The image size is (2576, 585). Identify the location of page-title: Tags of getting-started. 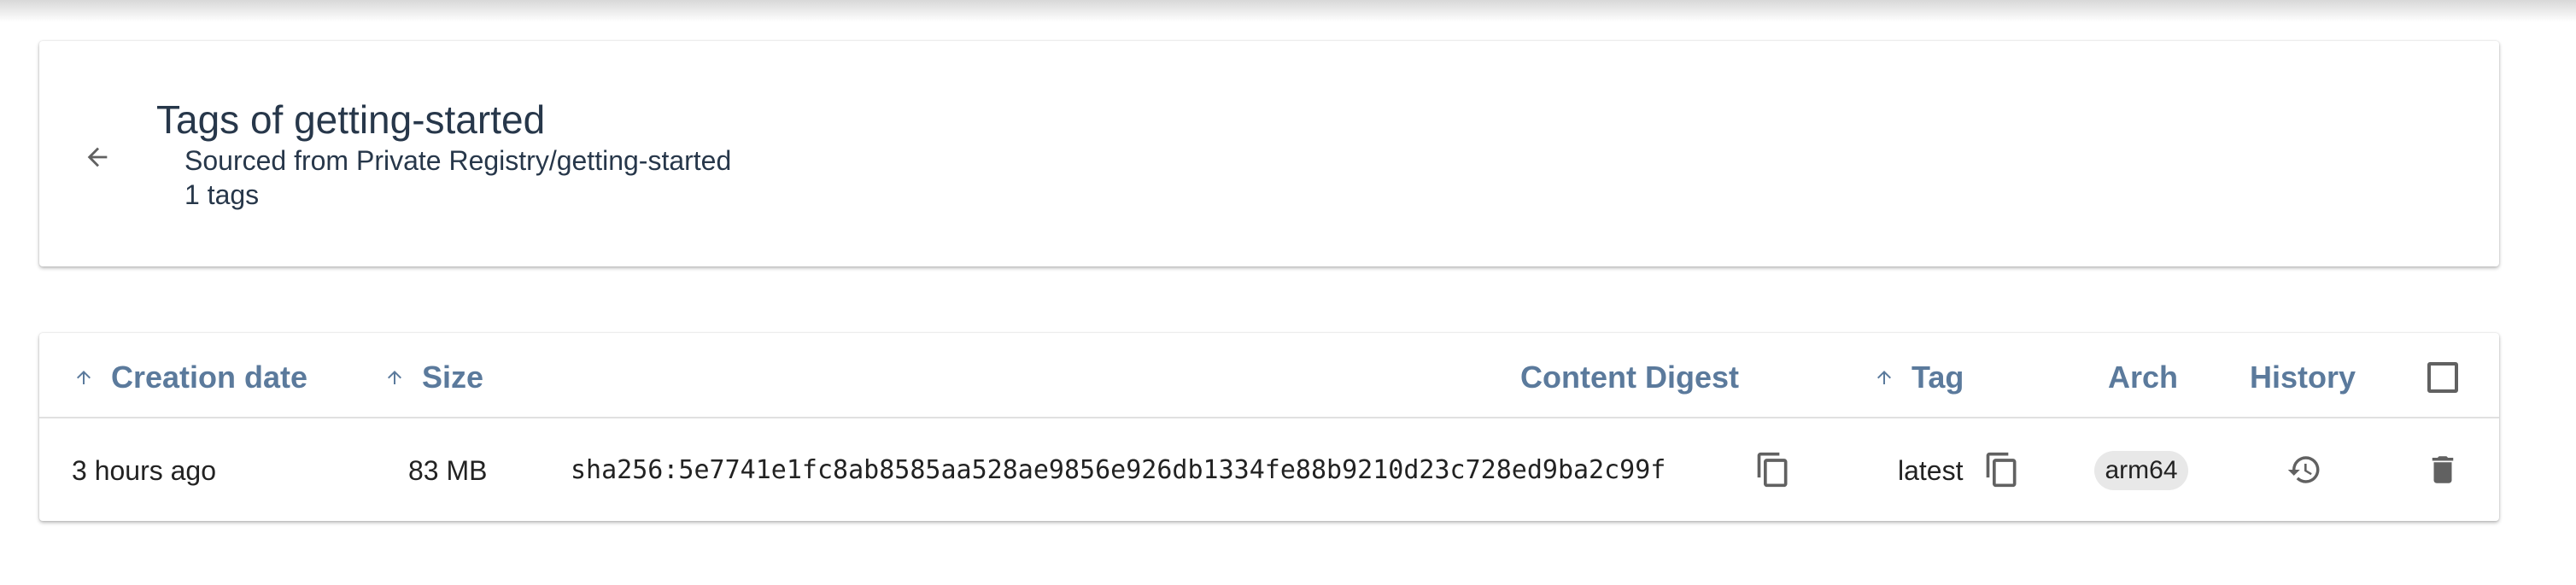
(351, 119).